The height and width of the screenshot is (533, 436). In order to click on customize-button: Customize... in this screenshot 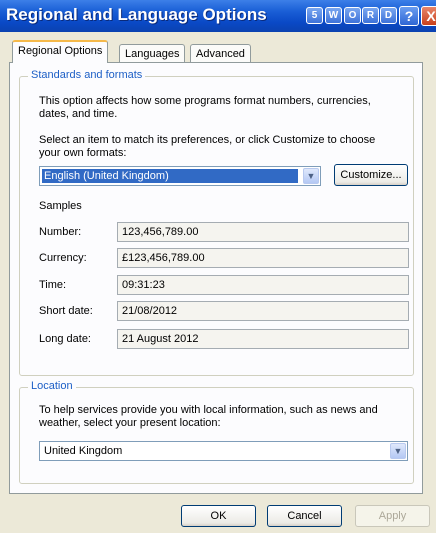, I will do `click(371, 175)`.